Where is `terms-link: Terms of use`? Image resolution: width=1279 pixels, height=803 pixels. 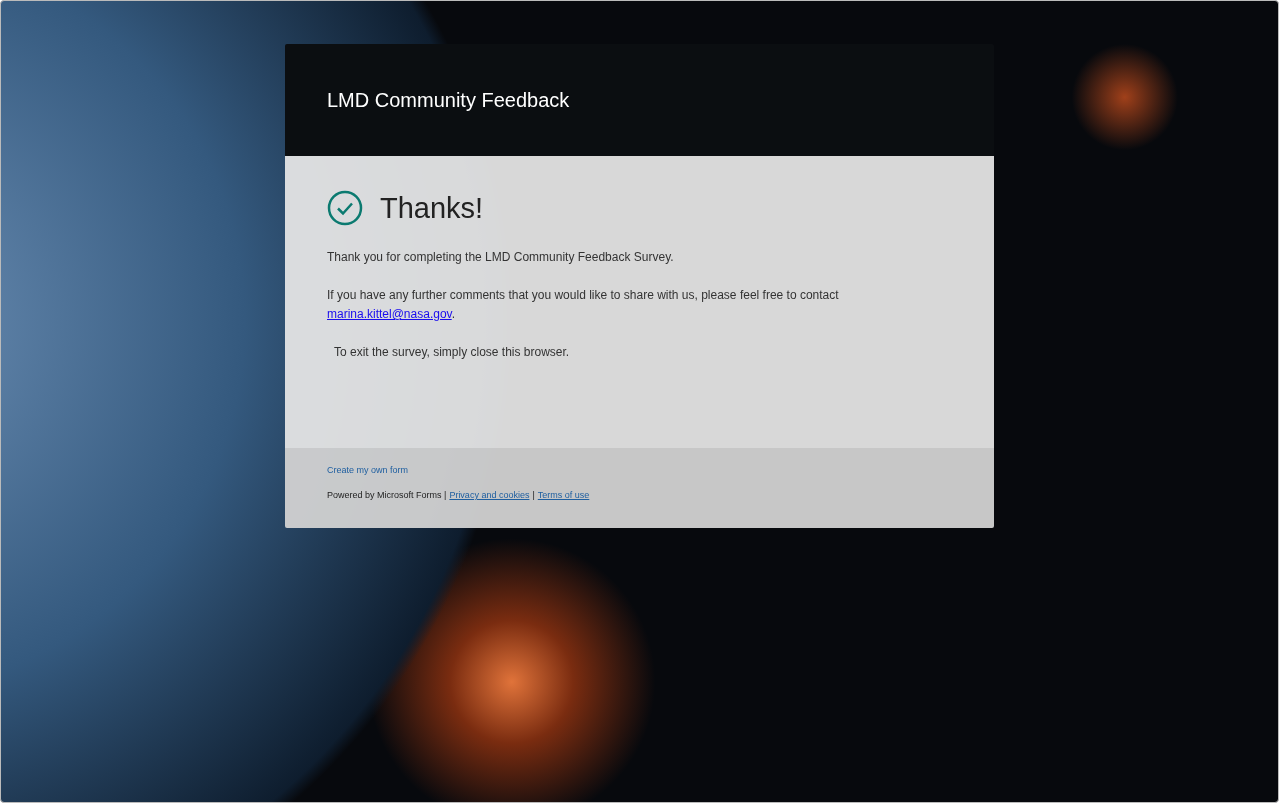 terms-link: Terms of use is located at coordinates (563, 495).